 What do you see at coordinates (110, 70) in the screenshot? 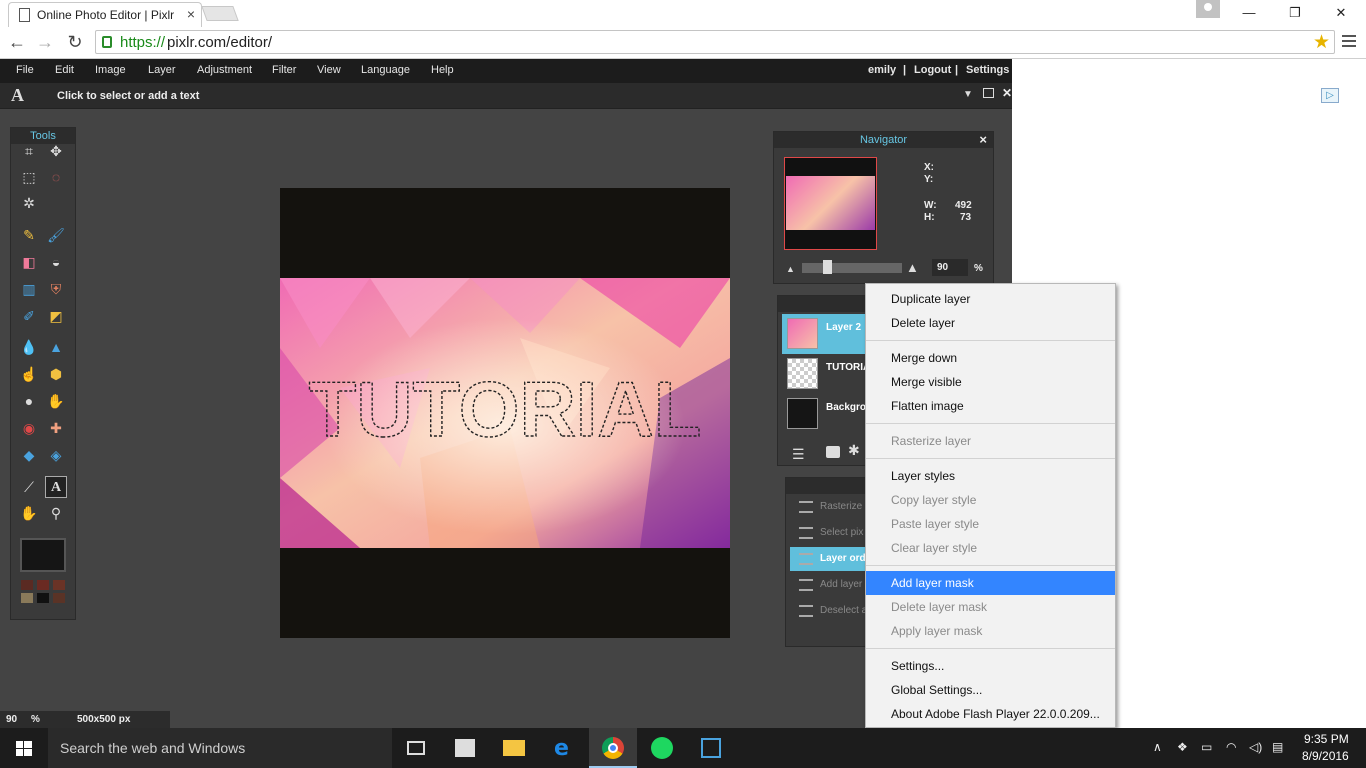
I see `menu-image: Image` at bounding box center [110, 70].